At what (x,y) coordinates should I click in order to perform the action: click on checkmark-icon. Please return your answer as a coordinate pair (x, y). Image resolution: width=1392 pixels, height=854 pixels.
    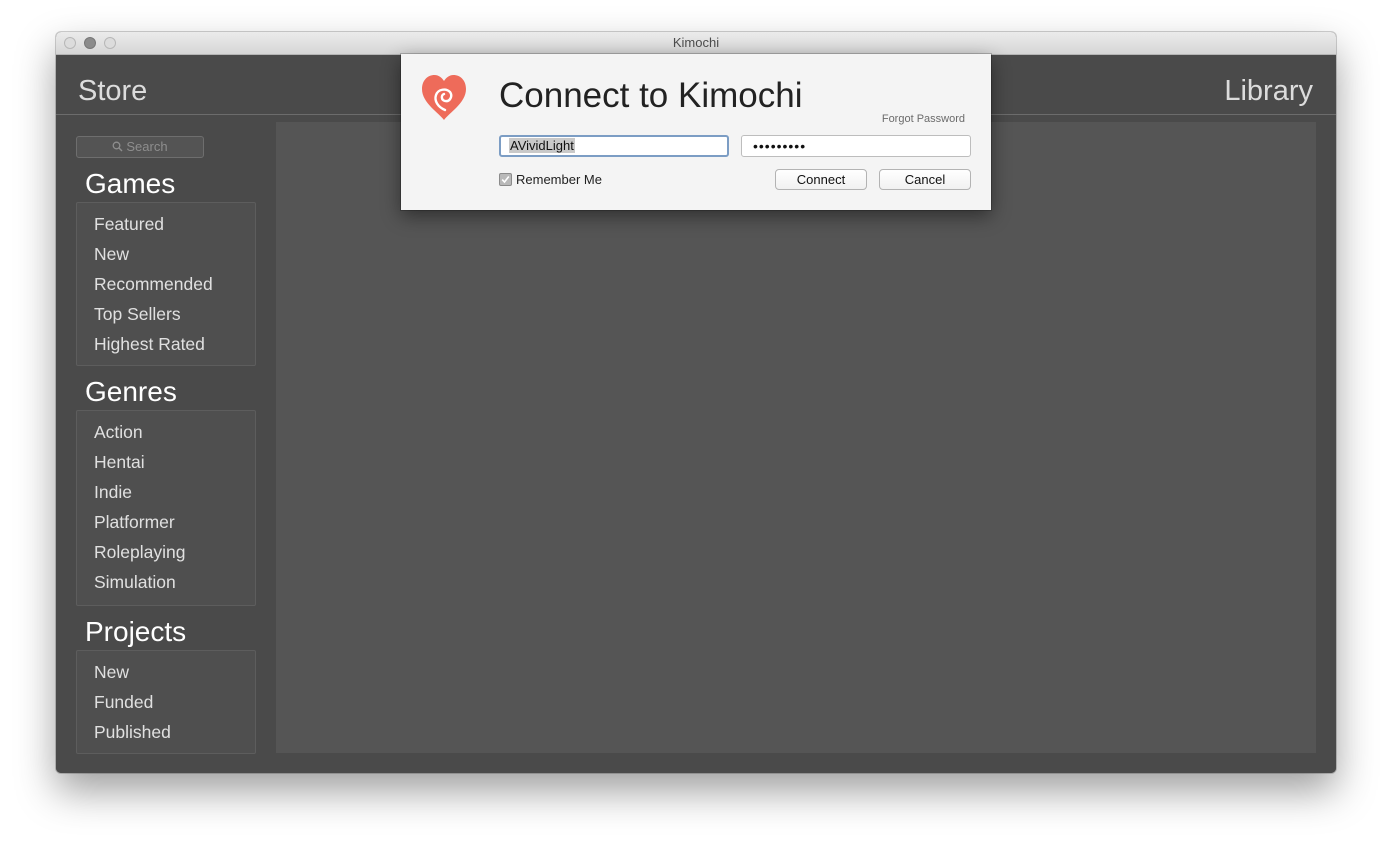
    Looking at the image, I should click on (505, 180).